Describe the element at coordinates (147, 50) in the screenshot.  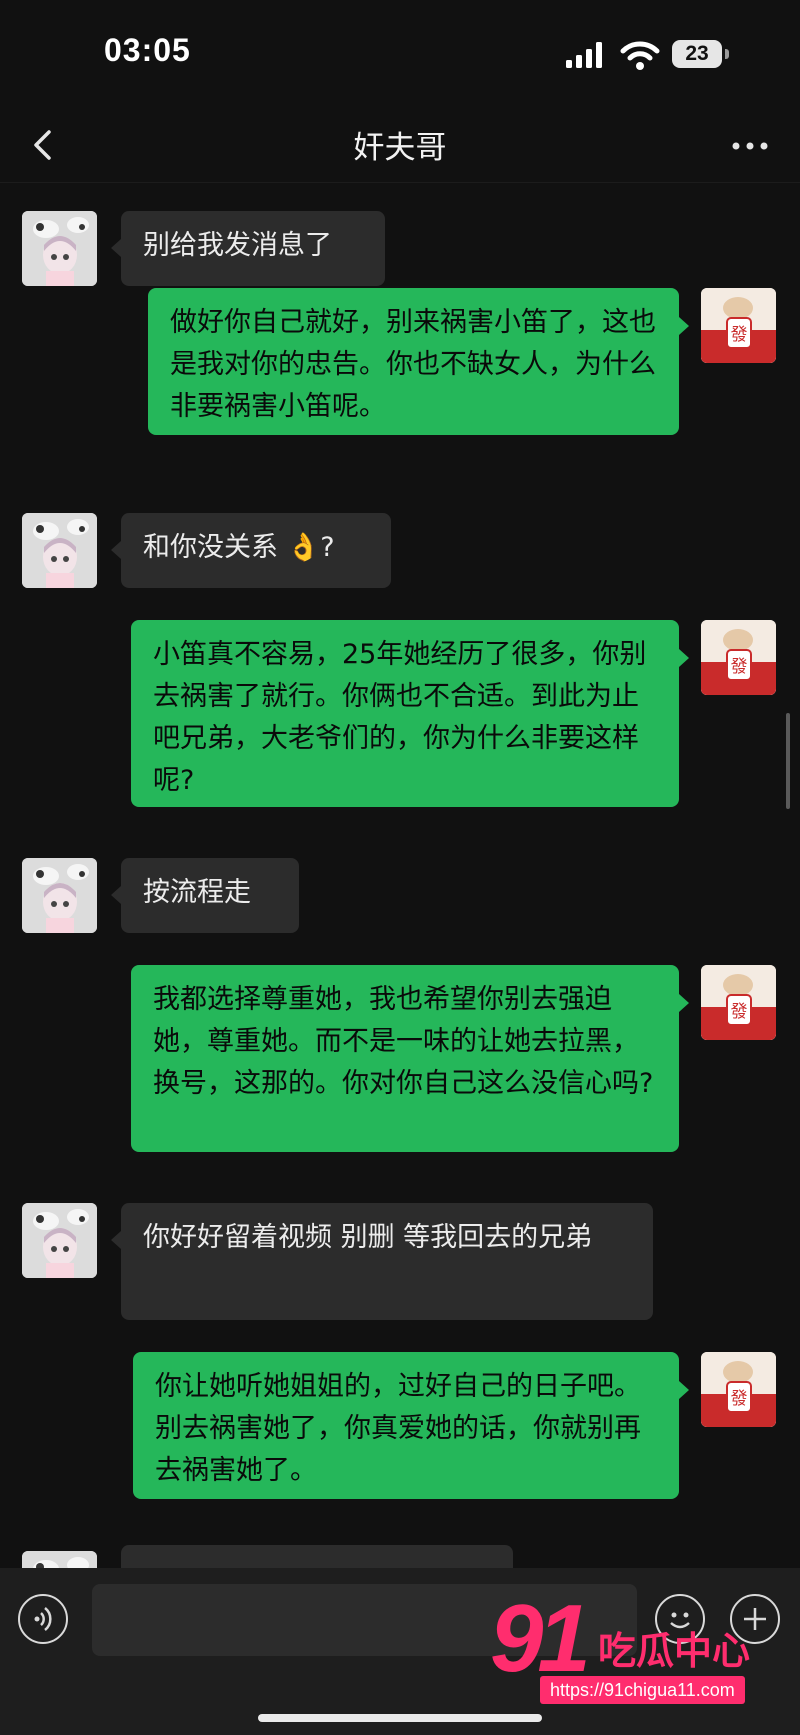
I see `status-time: 03:05` at that location.